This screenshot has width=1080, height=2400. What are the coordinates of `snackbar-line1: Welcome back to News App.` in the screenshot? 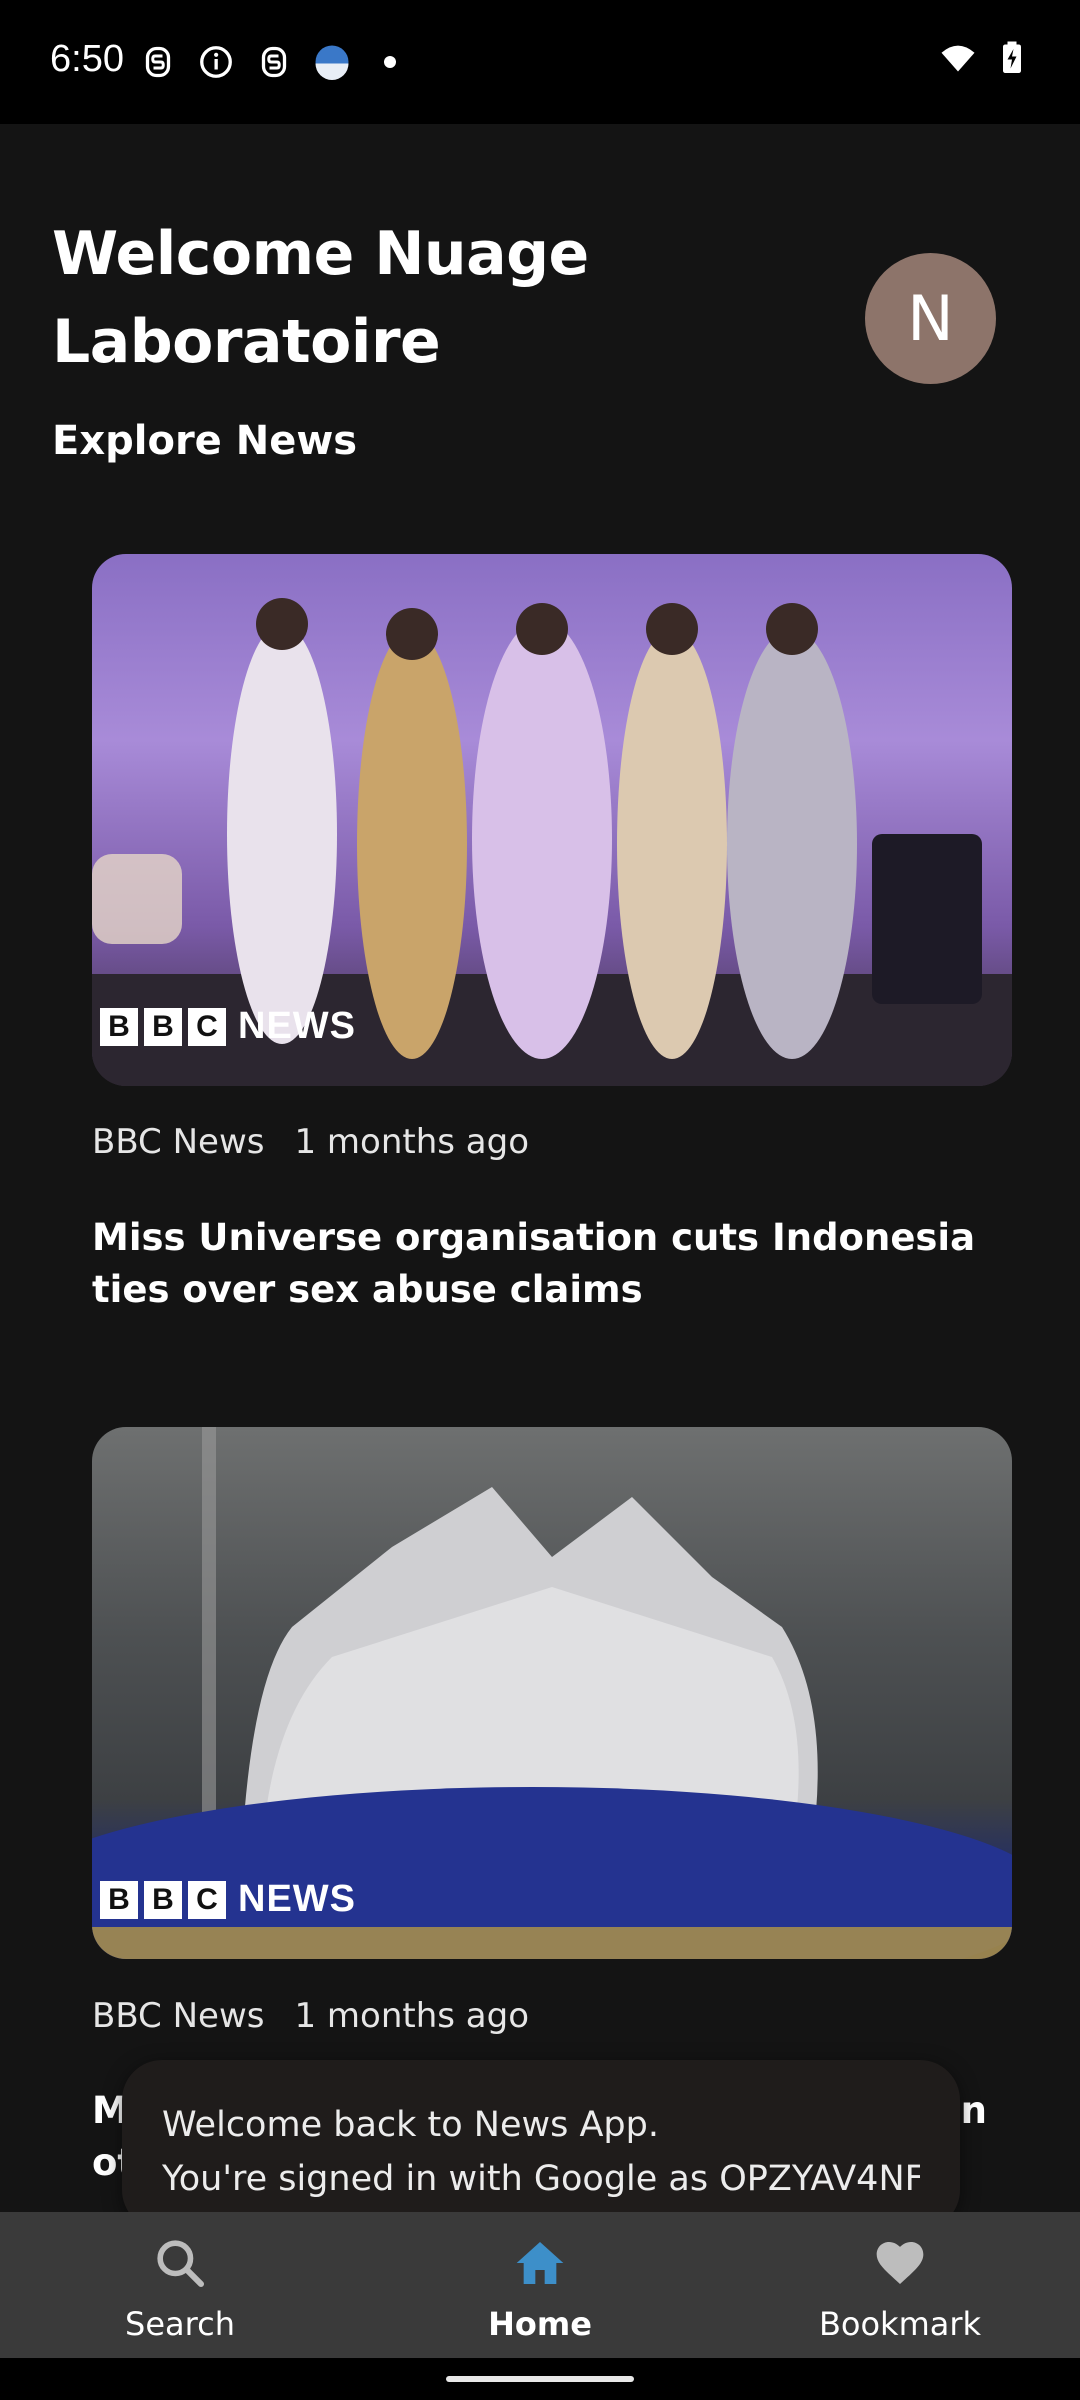 It's located at (410, 2125).